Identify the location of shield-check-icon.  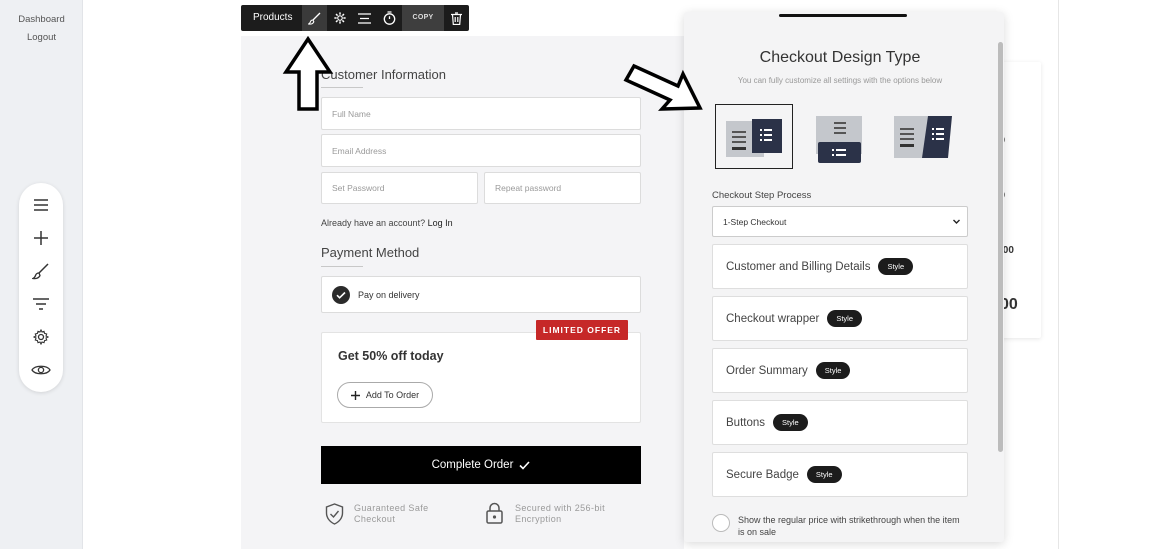
(334, 514).